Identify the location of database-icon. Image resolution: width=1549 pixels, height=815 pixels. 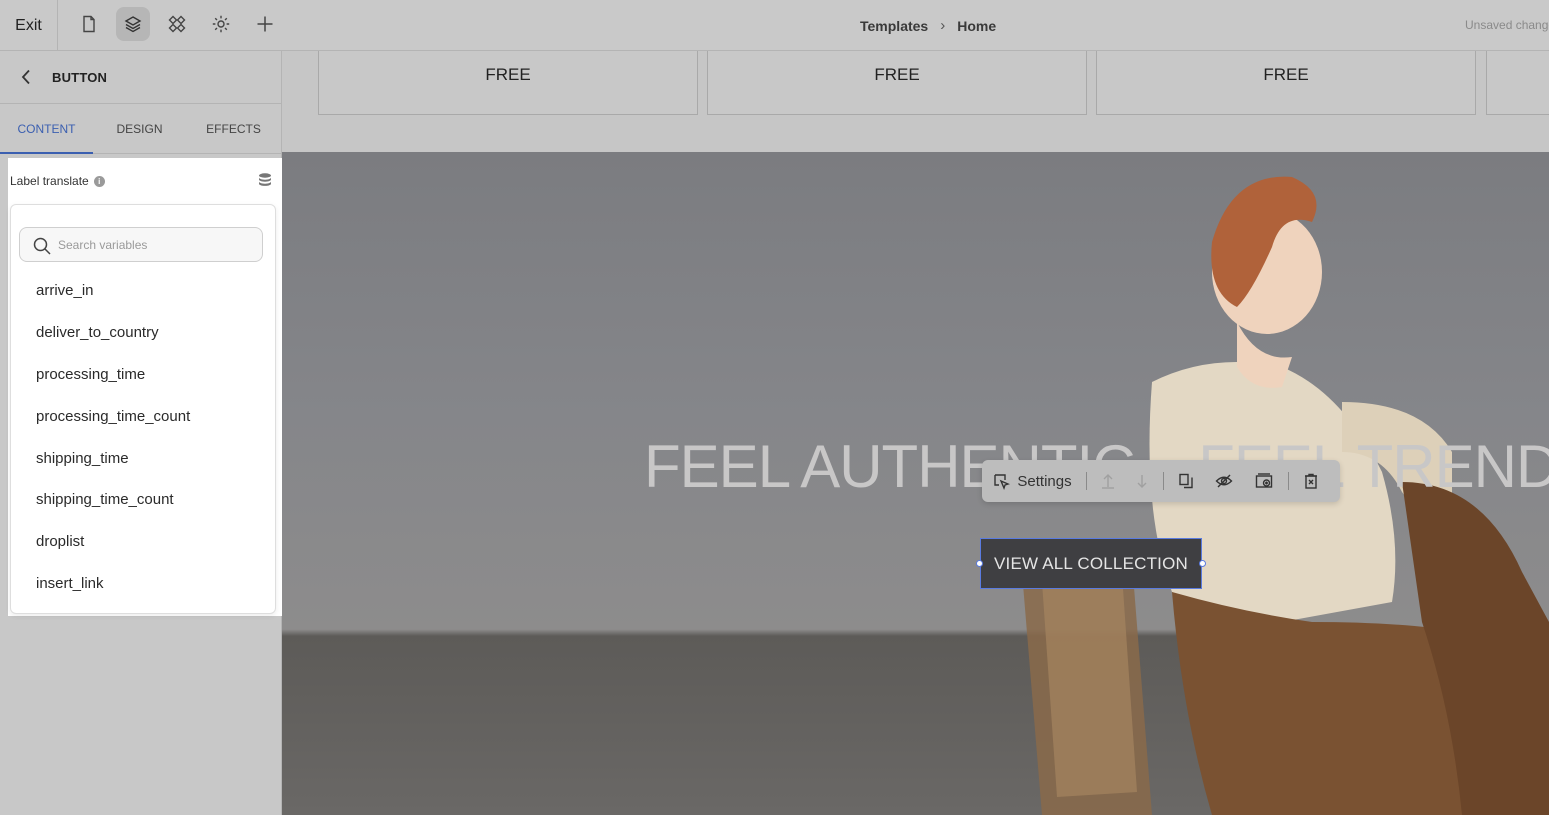
(265, 180).